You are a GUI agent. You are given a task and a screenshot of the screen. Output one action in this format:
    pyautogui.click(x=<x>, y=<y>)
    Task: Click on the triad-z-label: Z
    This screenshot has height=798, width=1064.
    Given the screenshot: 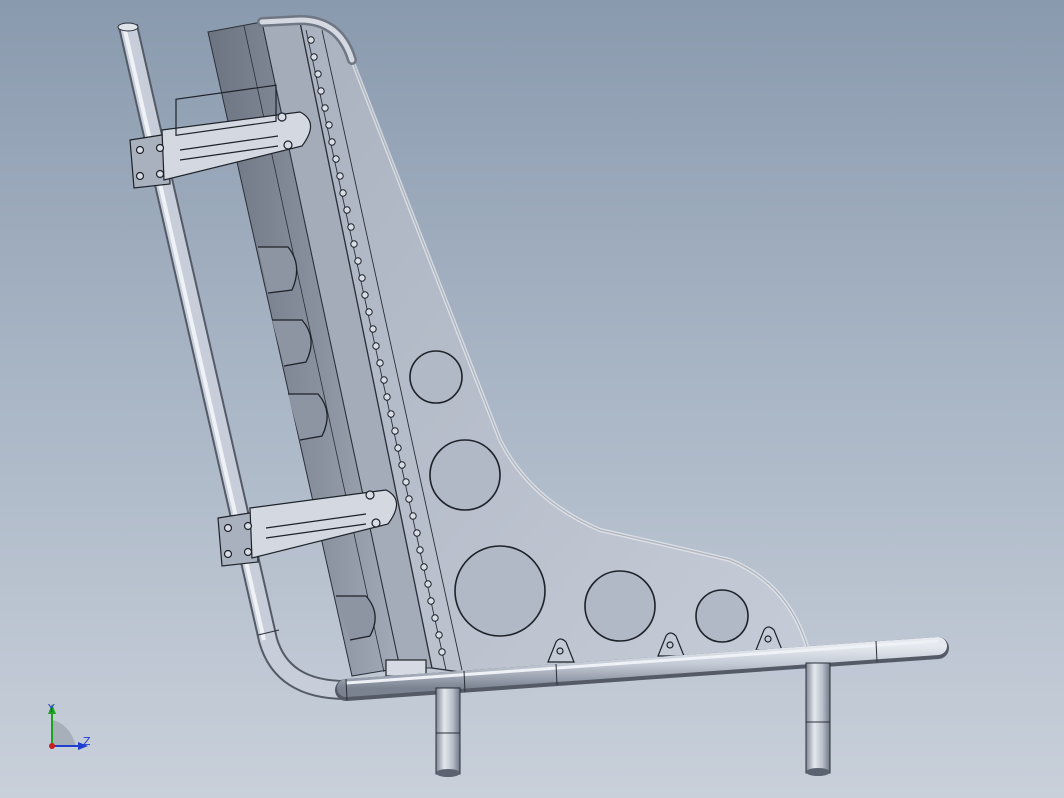 What is the action you would take?
    pyautogui.click(x=87, y=741)
    